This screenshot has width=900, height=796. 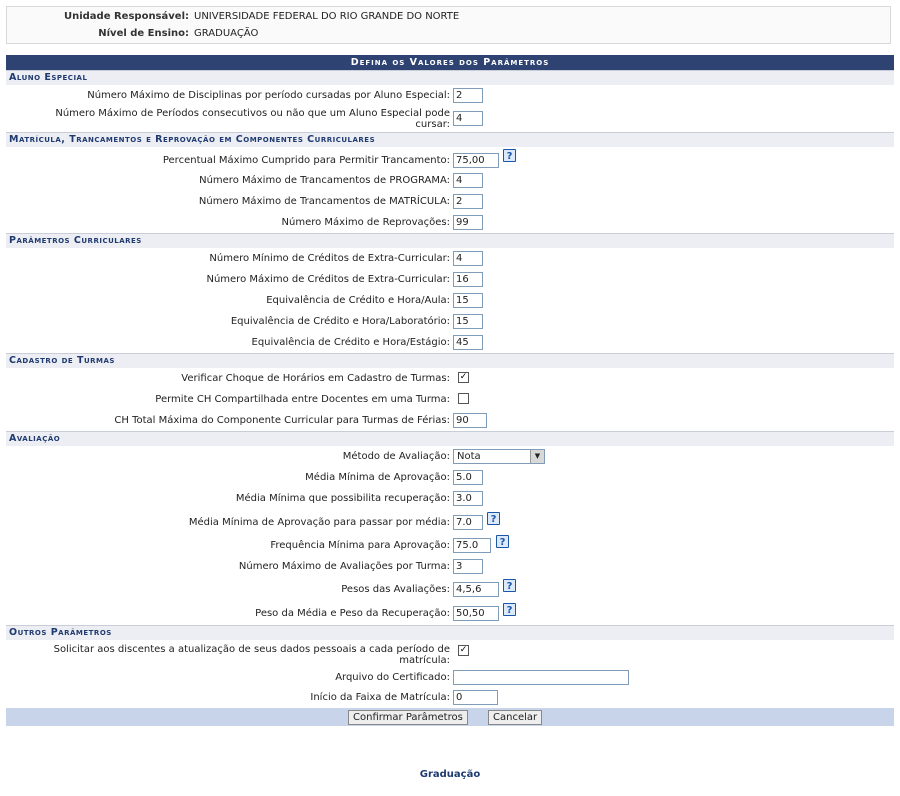 I want to click on row-metodo: Método de Avaliação: Nota ▼, so click(x=450, y=456).